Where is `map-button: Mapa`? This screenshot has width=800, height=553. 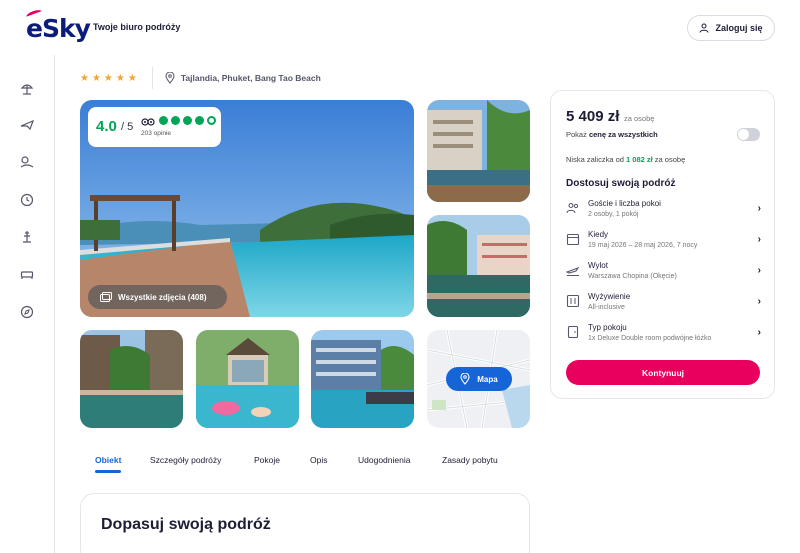 map-button: Mapa is located at coordinates (479, 379).